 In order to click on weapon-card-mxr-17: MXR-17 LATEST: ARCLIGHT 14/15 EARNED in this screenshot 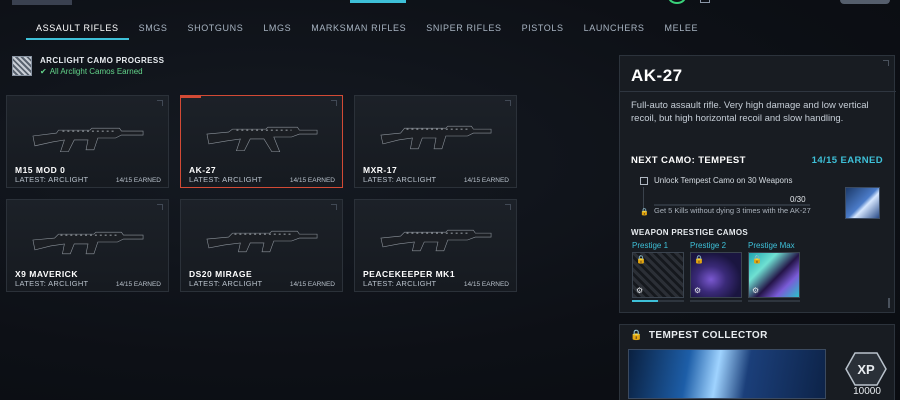, I will do `click(435, 141)`.